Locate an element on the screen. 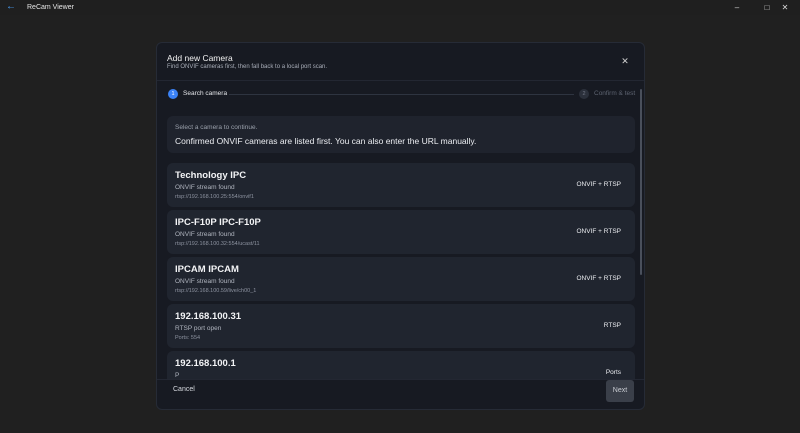 The height and width of the screenshot is (433, 800). camera-status: P is located at coordinates (177, 375).